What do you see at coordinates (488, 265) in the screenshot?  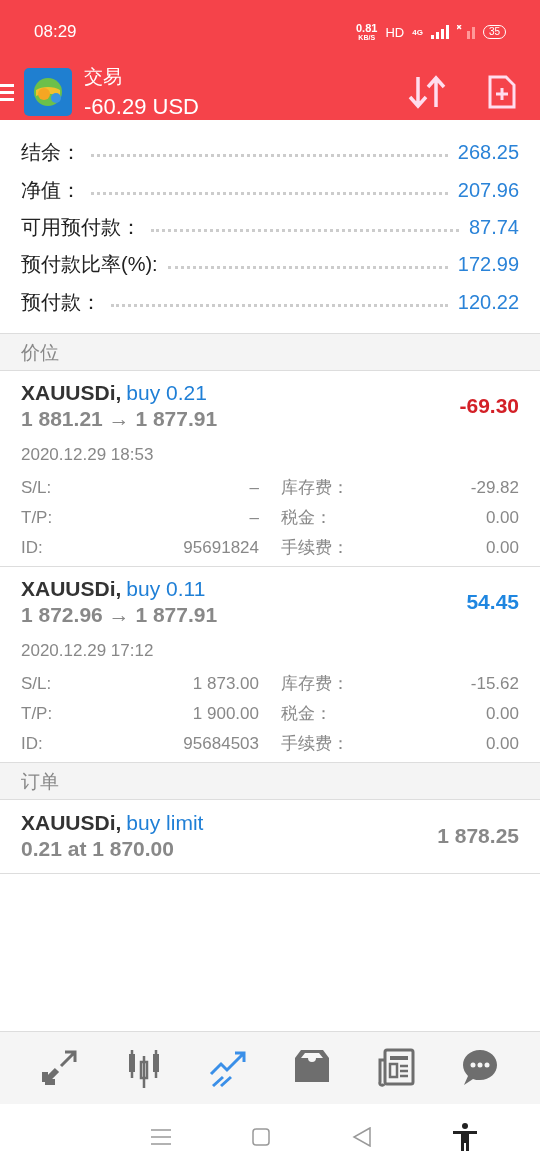 I see `summary-value: 172.99` at bounding box center [488, 265].